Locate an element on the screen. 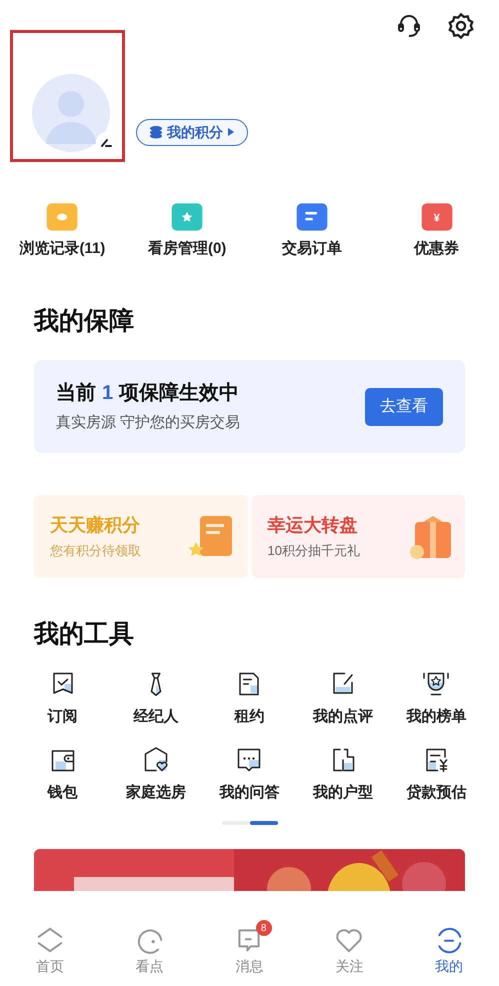 The image size is (499, 986). subtitle: 真实房源 守护您的买房交易 is located at coordinates (148, 423).